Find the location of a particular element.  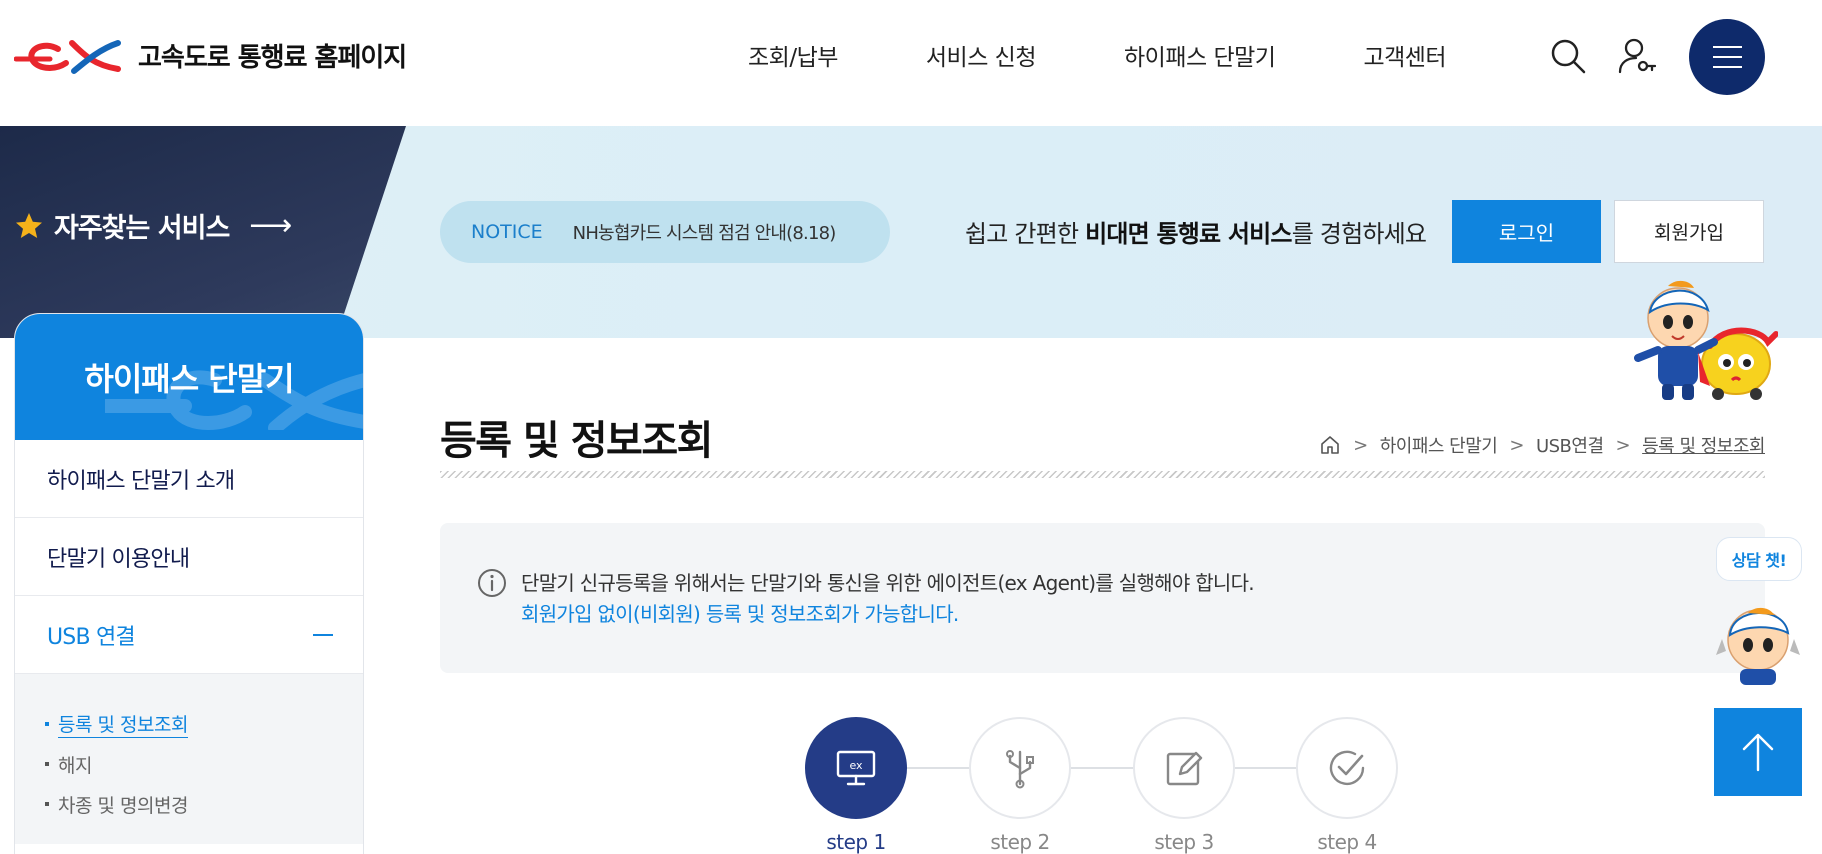

notice-text: NH농협카드 시스템 점검 안내(8.18) is located at coordinates (705, 232).